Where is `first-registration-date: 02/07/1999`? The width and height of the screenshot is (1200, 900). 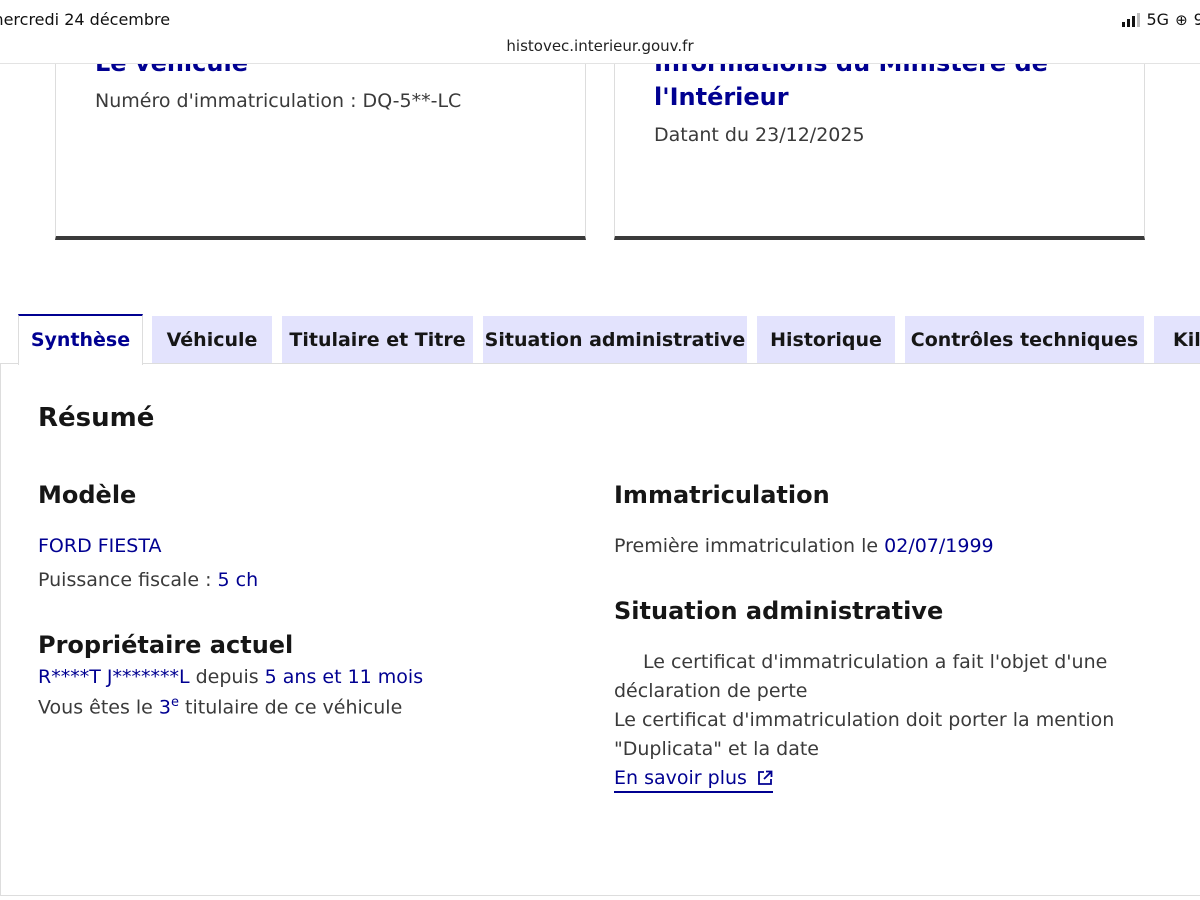 first-registration-date: 02/07/1999 is located at coordinates (939, 546).